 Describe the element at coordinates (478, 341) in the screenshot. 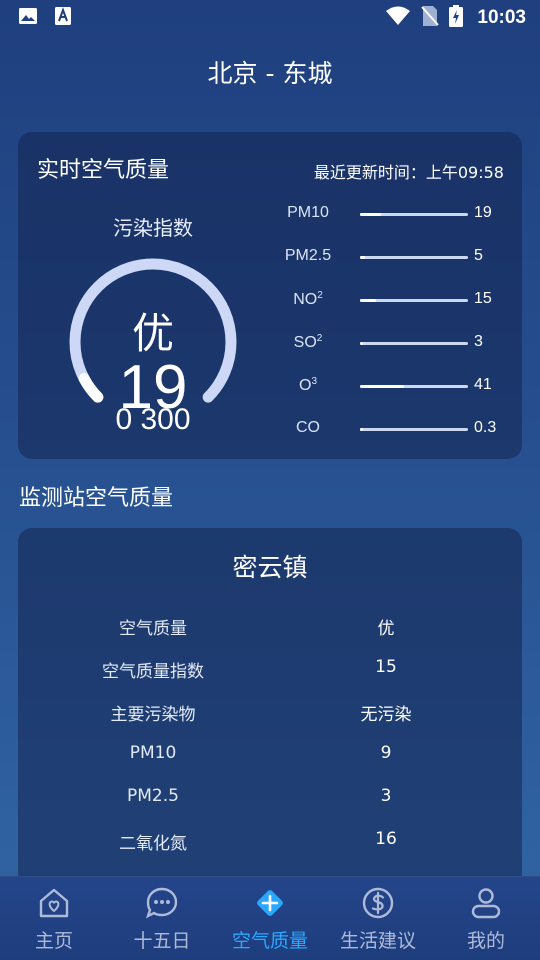

I see `pollutant-value: 3` at that location.